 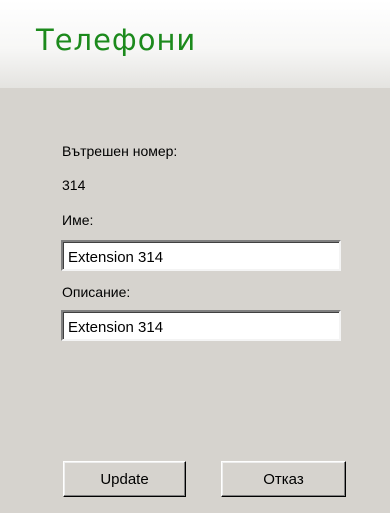 What do you see at coordinates (120, 151) in the screenshot?
I see `extension-label: Вътрешен номер:` at bounding box center [120, 151].